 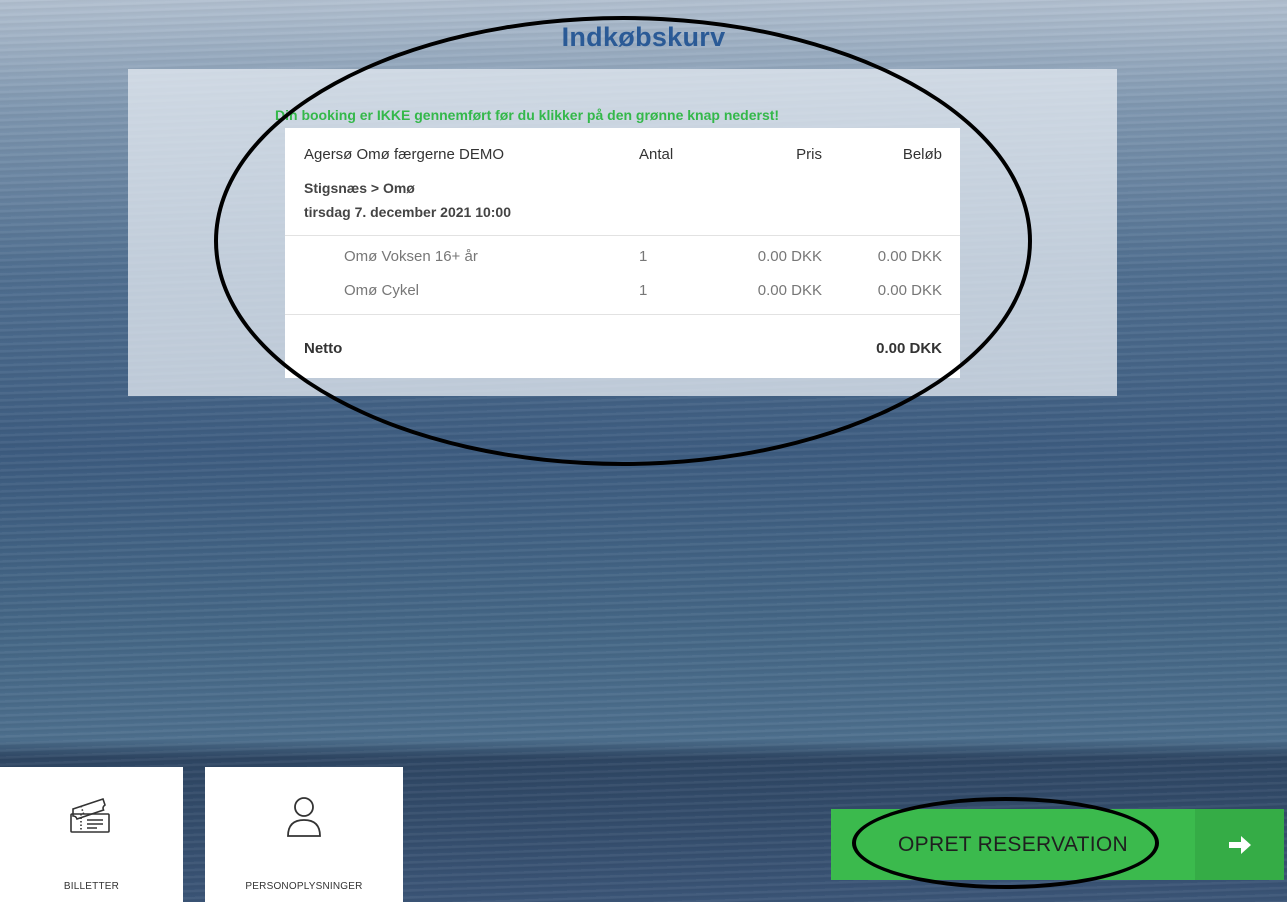 What do you see at coordinates (922, 154) in the screenshot?
I see `column-amount: Beløb` at bounding box center [922, 154].